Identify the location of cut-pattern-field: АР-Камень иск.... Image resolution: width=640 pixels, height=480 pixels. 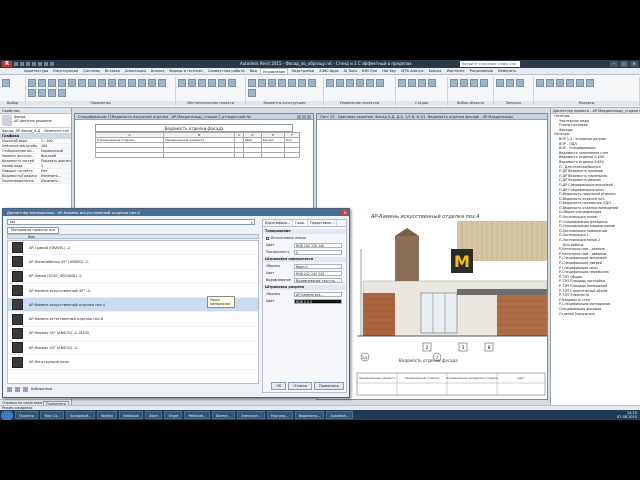
(318, 294).